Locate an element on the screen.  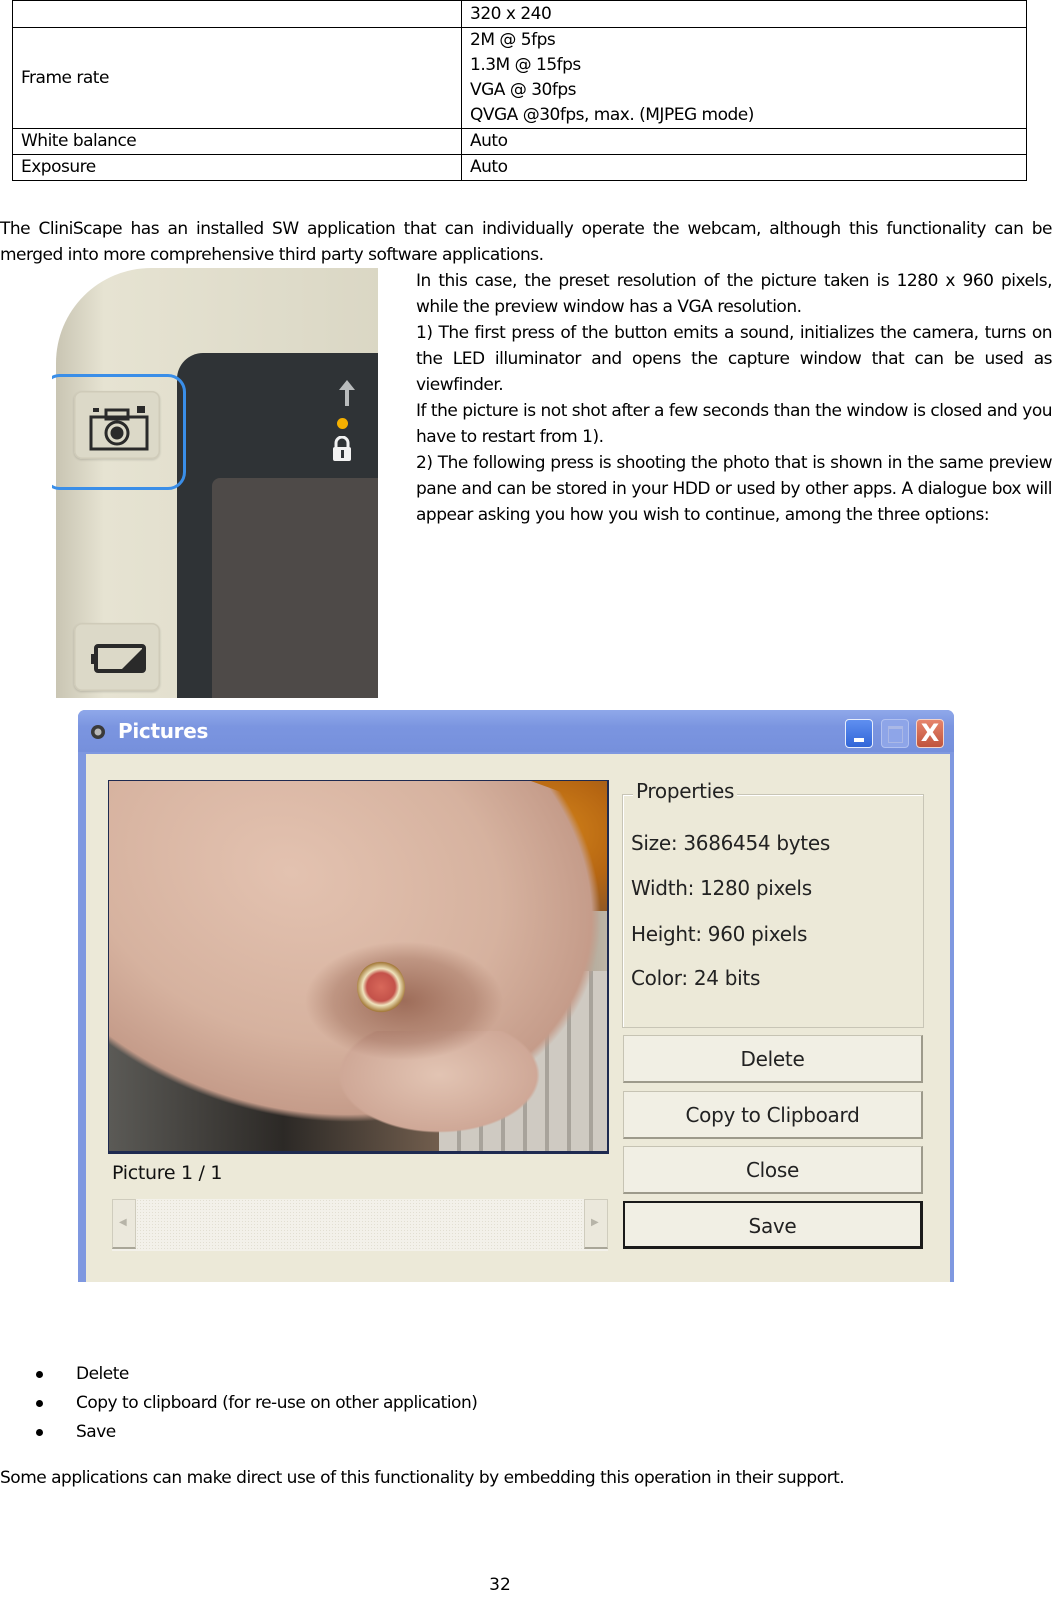
battery-button is located at coordinates (117, 657).